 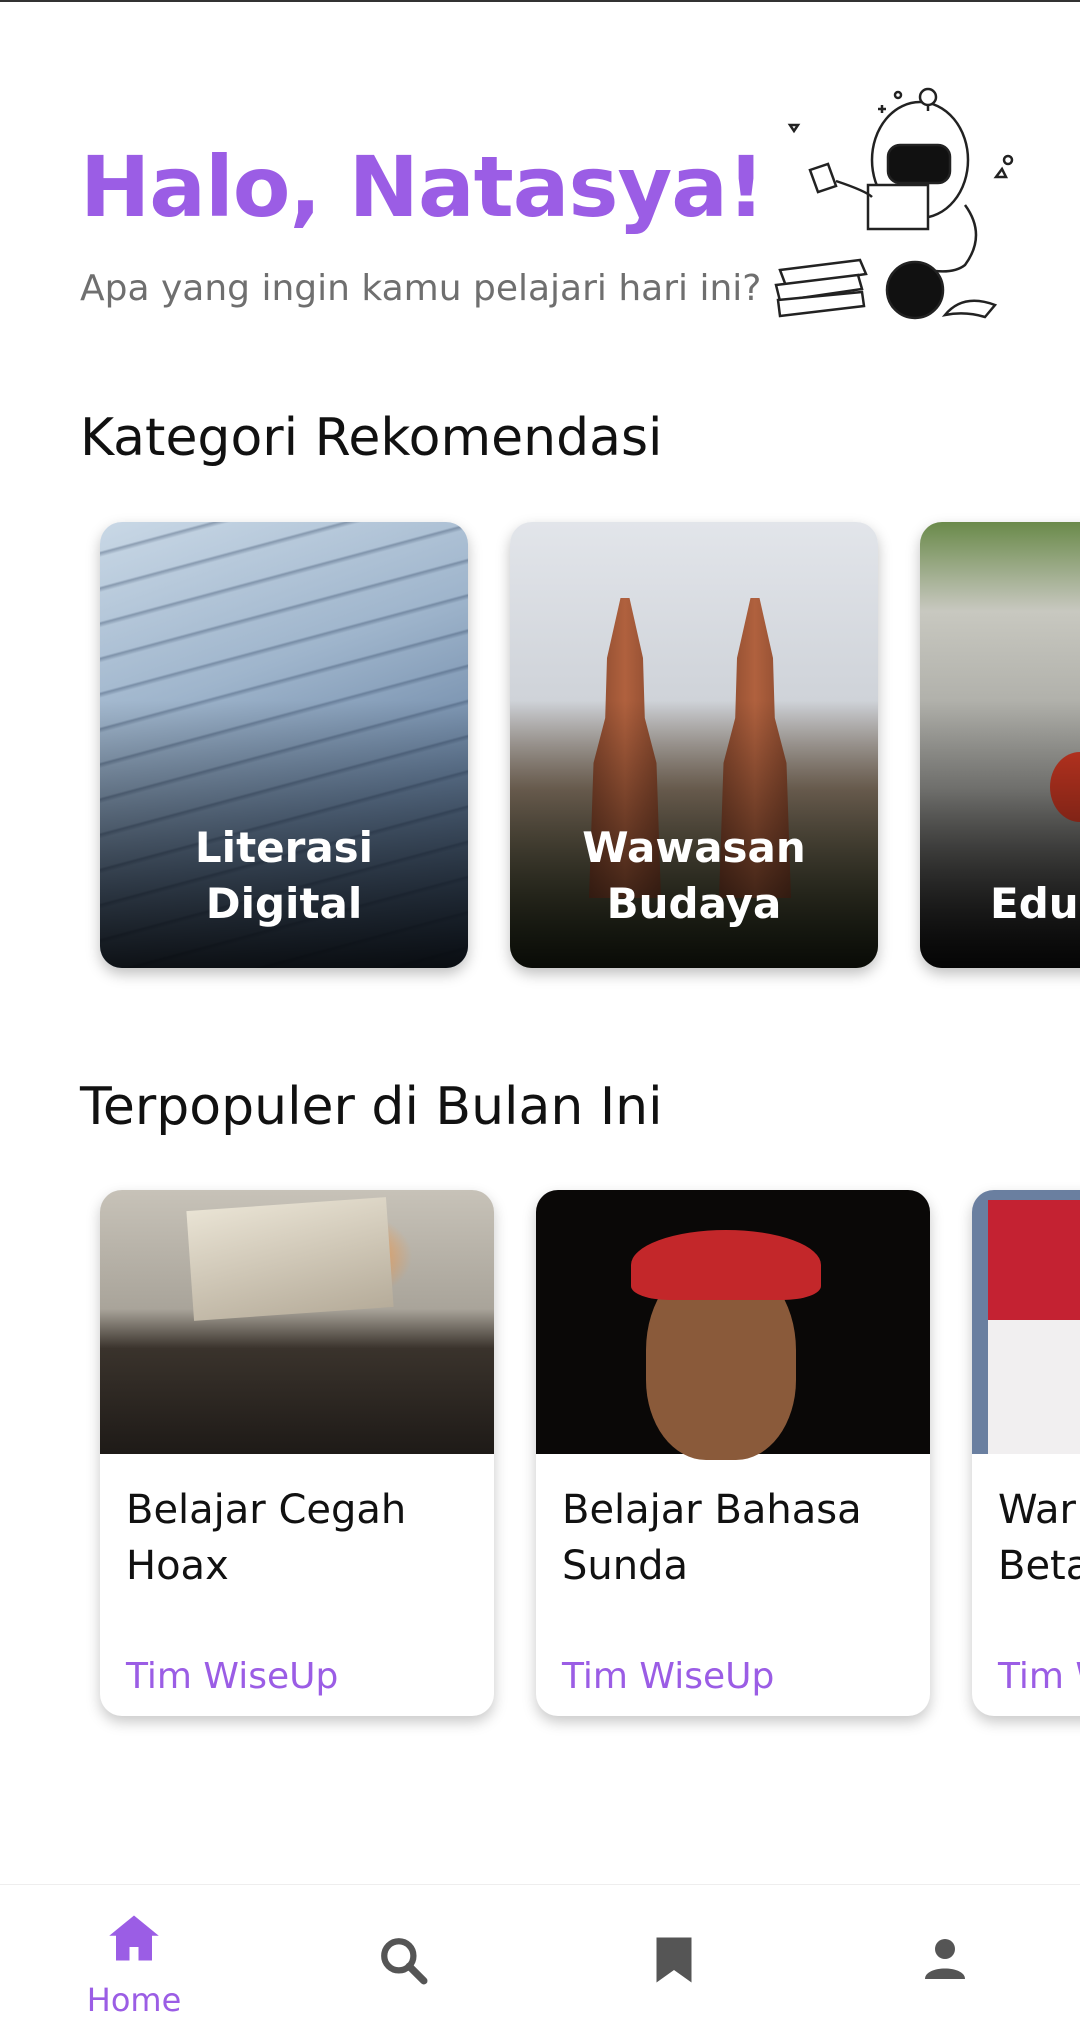 What do you see at coordinates (1039, 1676) in the screenshot?
I see `course-author: Tim W` at bounding box center [1039, 1676].